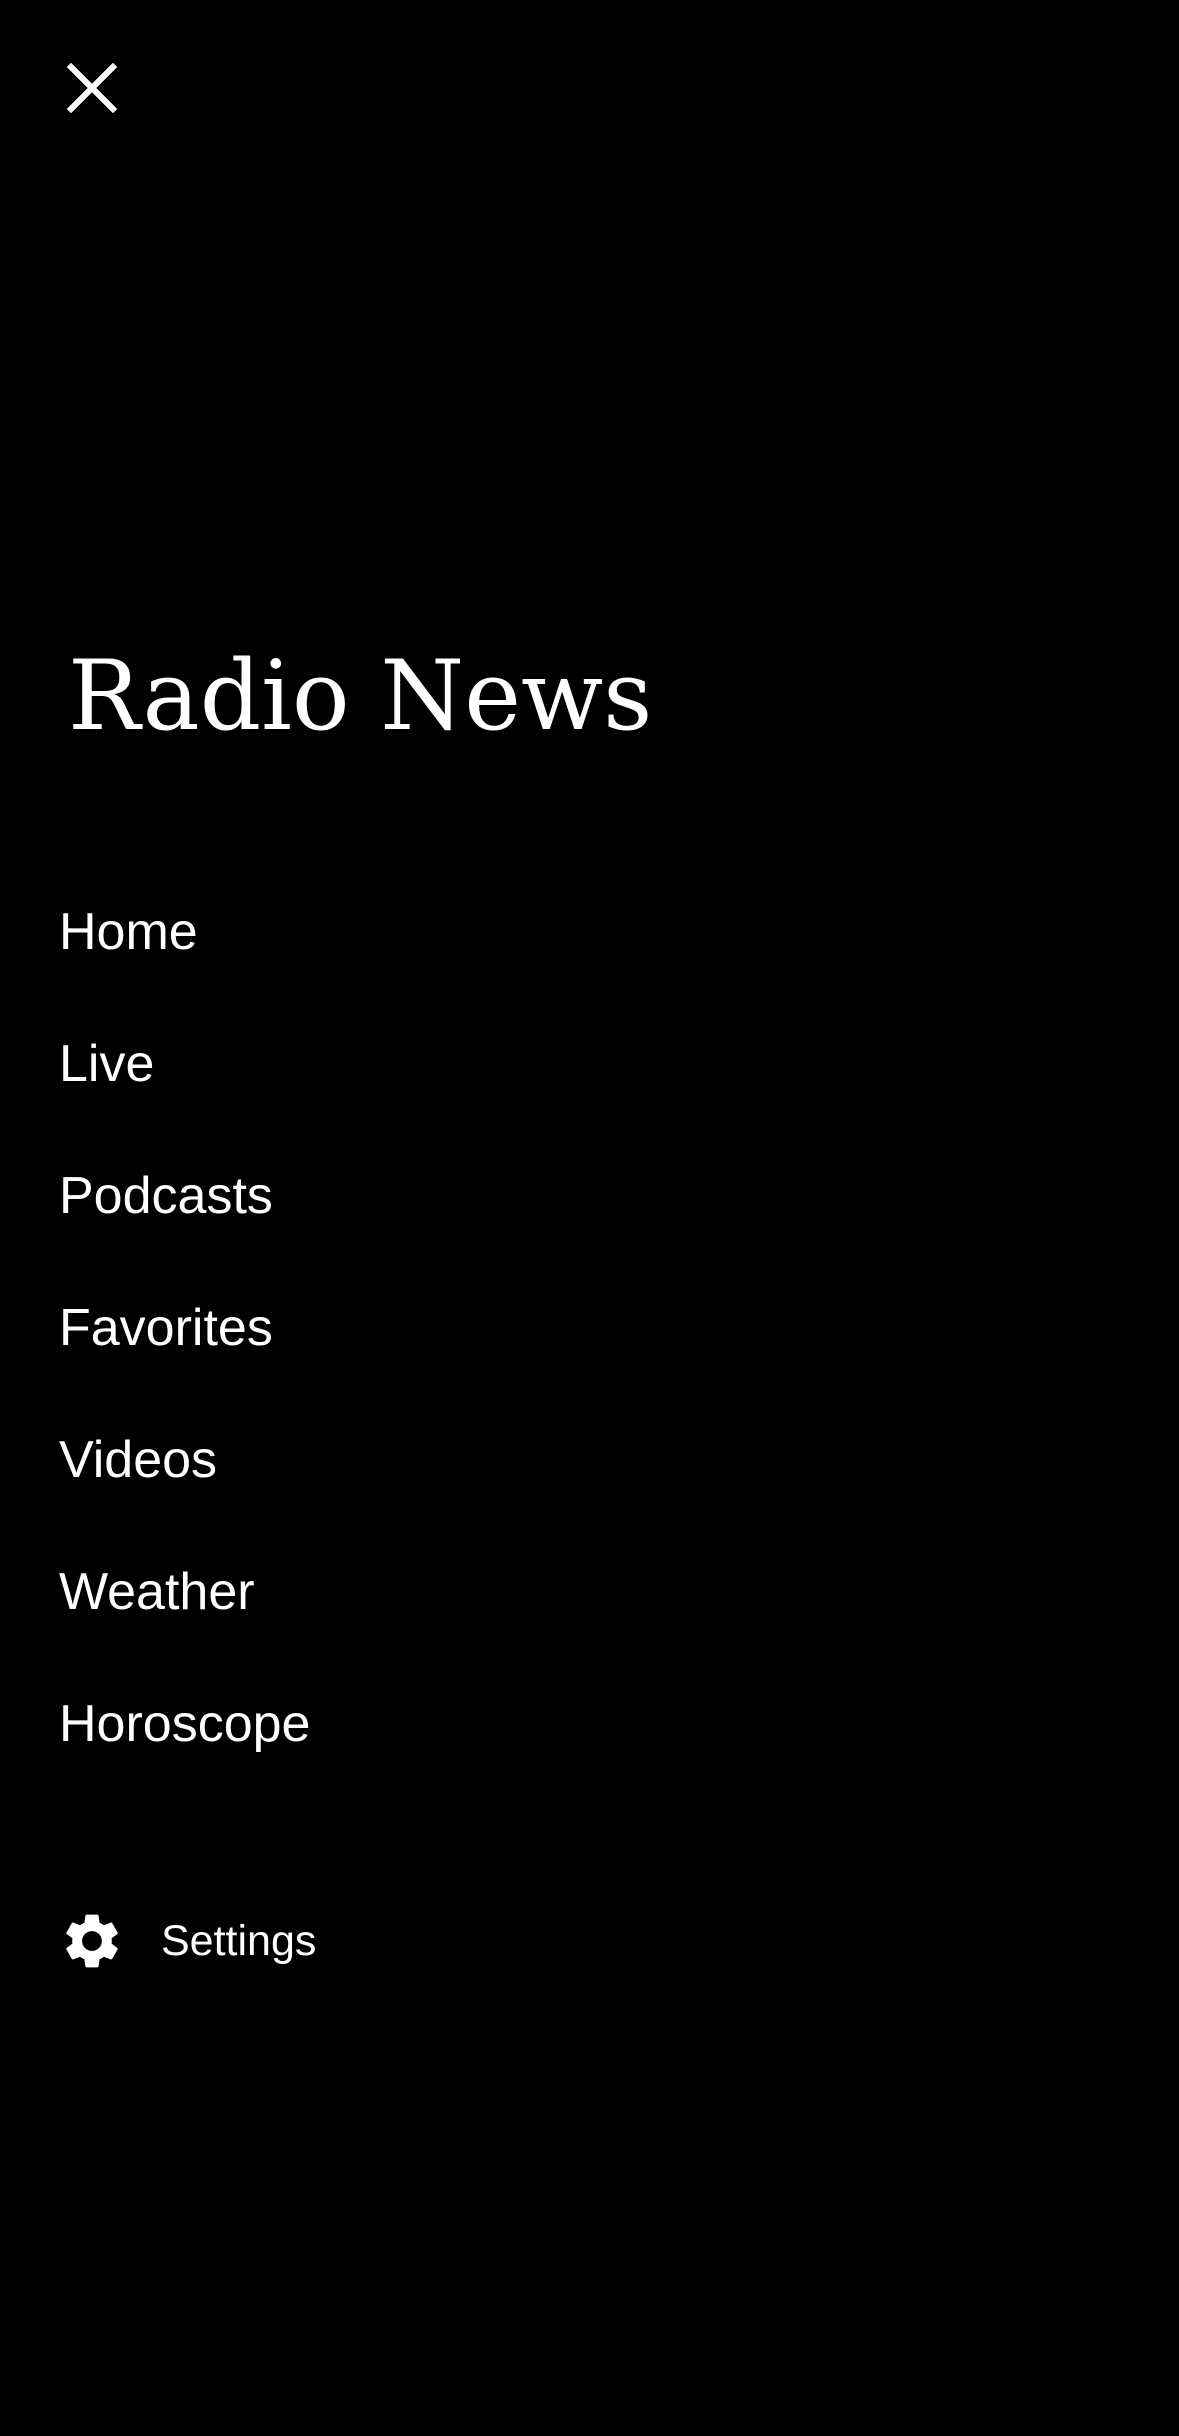 The width and height of the screenshot is (1179, 2436). What do you see at coordinates (360, 696) in the screenshot?
I see `app-title: Radio News` at bounding box center [360, 696].